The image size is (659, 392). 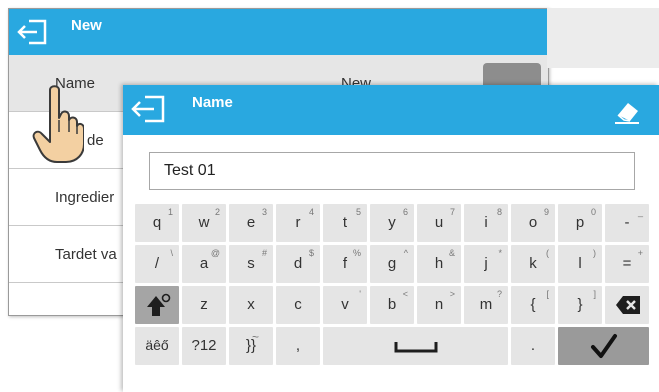 What do you see at coordinates (157, 223) in the screenshot?
I see `key-q: 1q` at bounding box center [157, 223].